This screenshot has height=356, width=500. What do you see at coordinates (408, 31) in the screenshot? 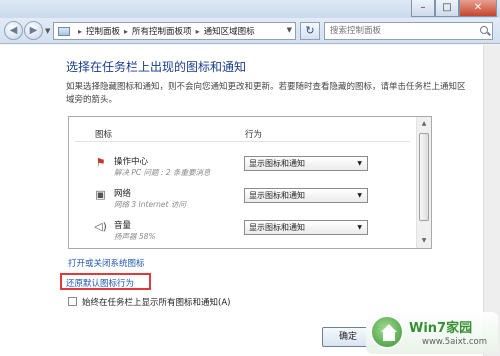
I see `search-input` at bounding box center [408, 31].